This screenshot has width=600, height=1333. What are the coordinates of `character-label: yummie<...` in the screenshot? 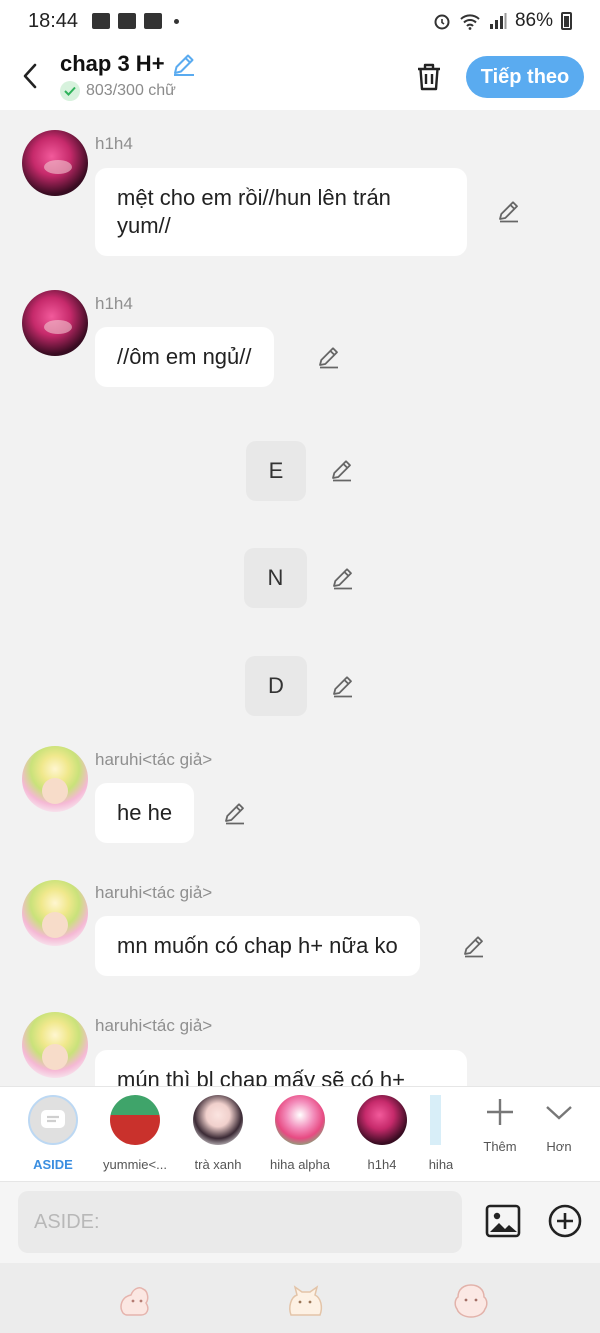 It's located at (135, 1164).